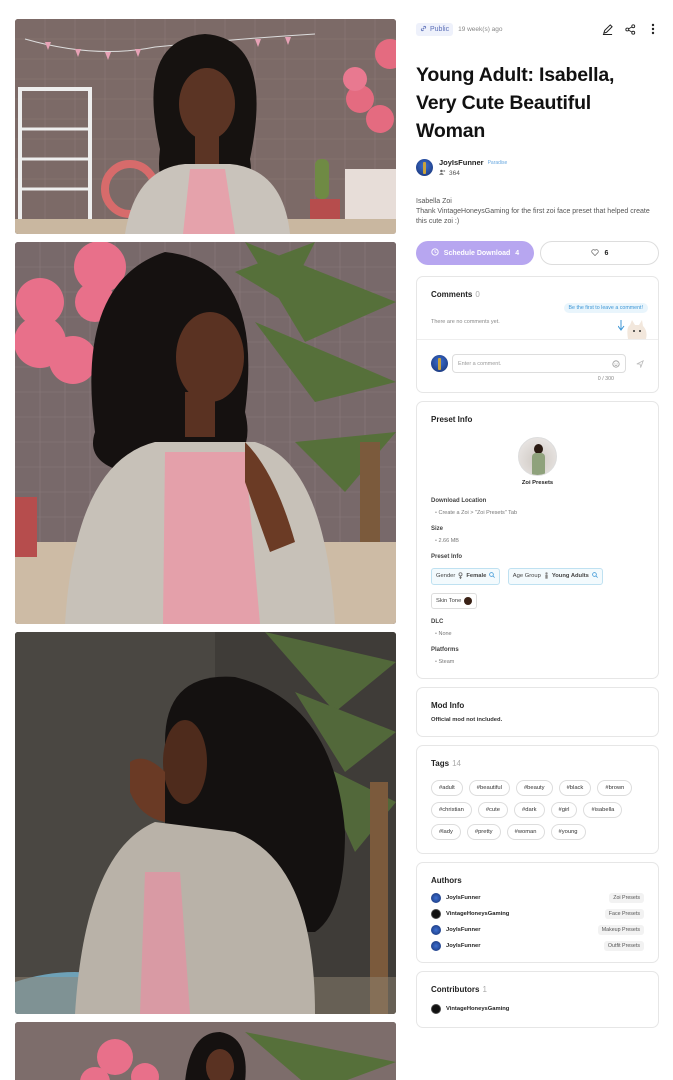 The width and height of the screenshot is (673, 1080). I want to click on tag-chip: #cute, so click(492, 809).